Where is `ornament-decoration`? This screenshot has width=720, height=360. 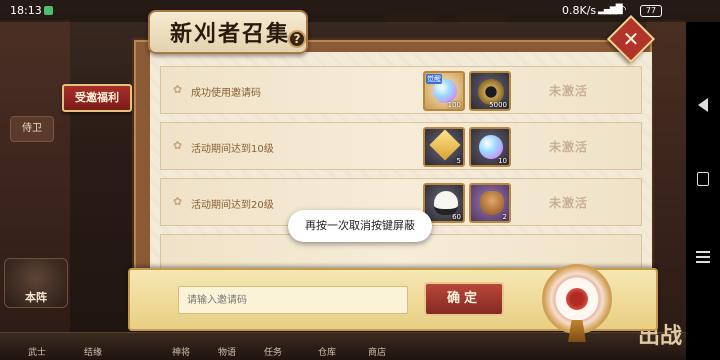
ornament-decoration is located at coordinates (578, 299).